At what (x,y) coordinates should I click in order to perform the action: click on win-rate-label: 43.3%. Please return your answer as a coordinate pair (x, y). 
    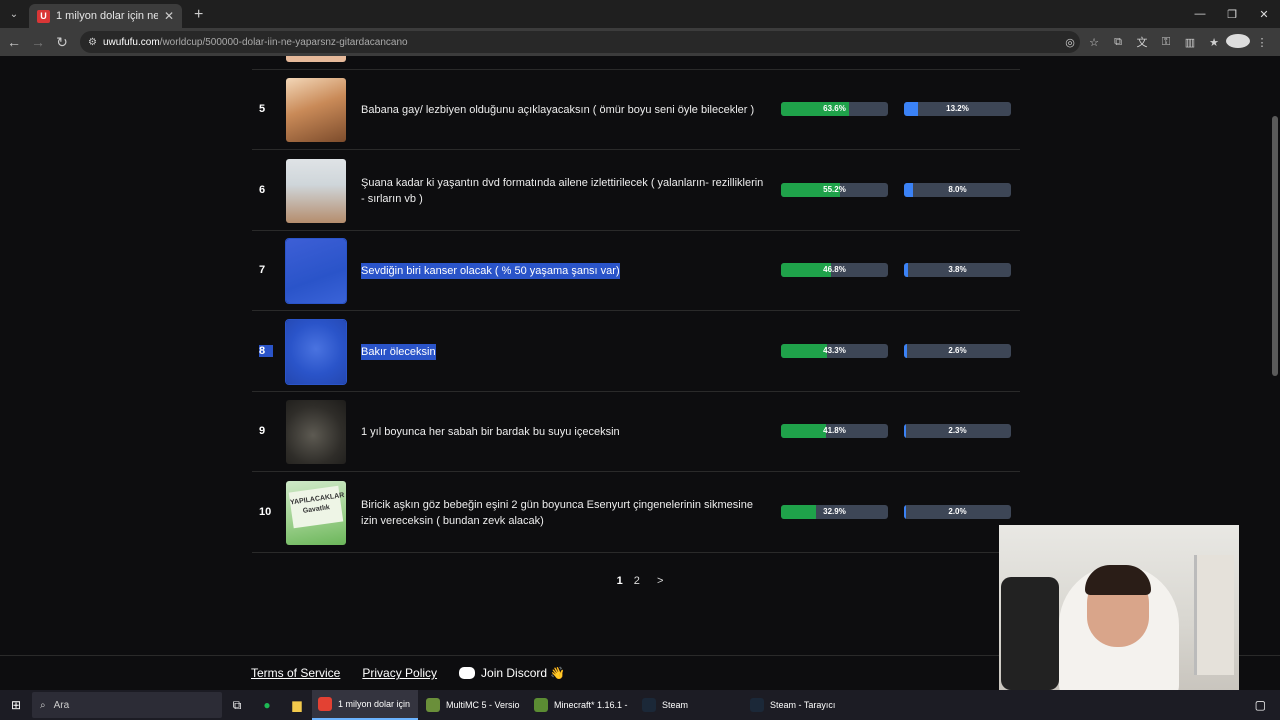
    Looking at the image, I should click on (834, 350).